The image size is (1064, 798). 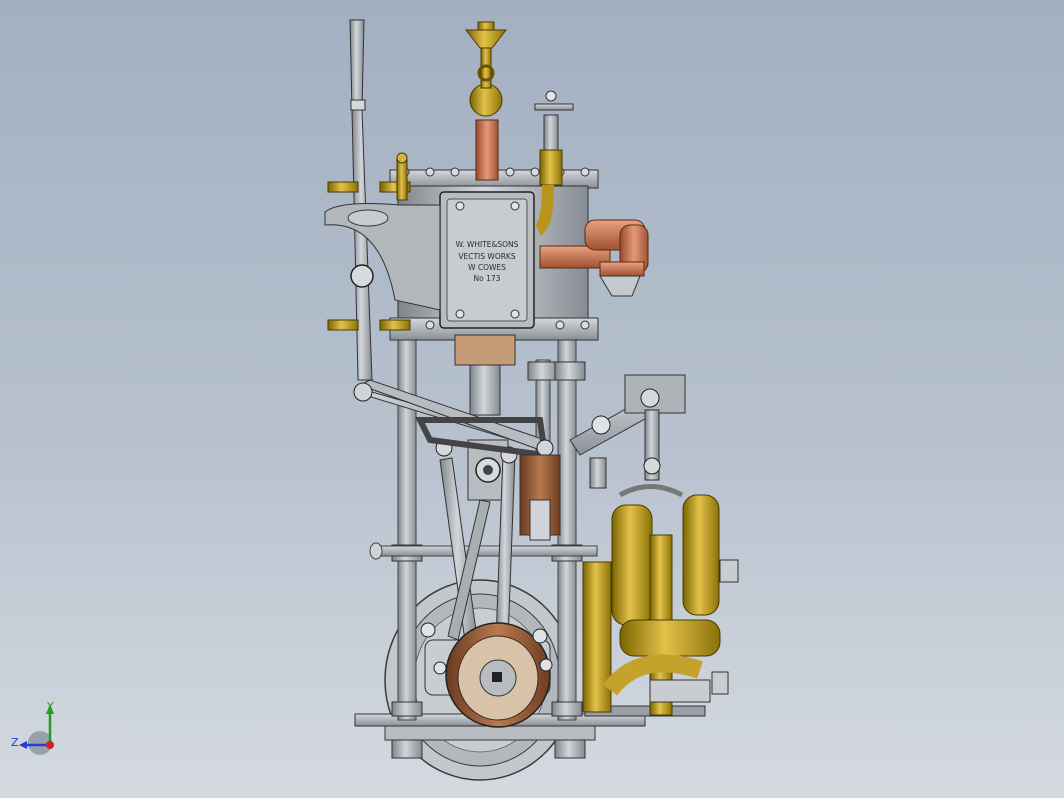 What do you see at coordinates (540, 497) in the screenshot?
I see `slide-block` at bounding box center [540, 497].